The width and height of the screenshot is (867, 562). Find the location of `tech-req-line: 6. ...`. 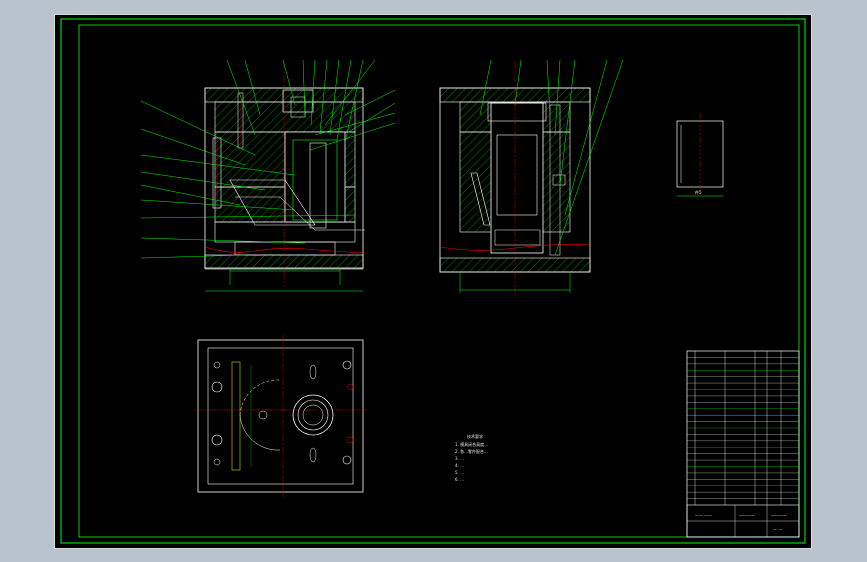

tech-req-line: 6. ... is located at coordinates (459, 479).